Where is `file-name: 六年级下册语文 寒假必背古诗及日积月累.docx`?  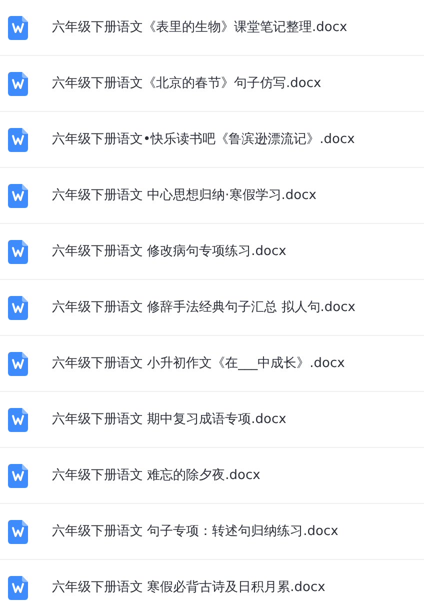
file-name: 六年级下册语文 寒假必背古诗及日积月累.docx is located at coordinates (189, 587).